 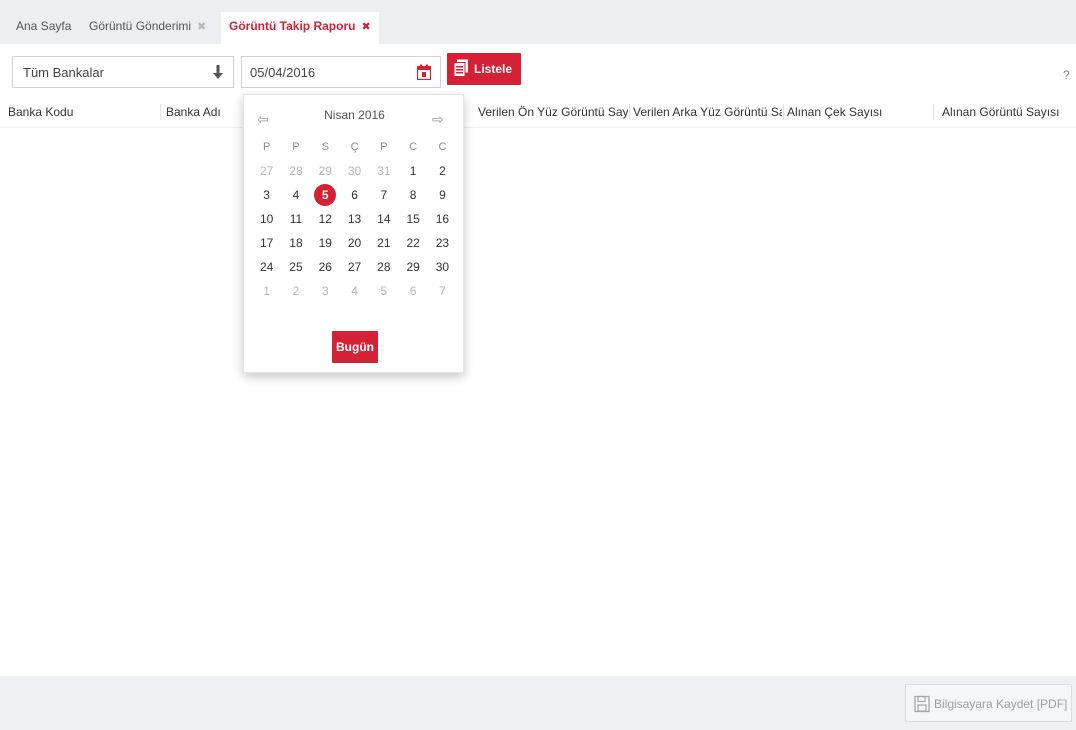 I want to click on tab-label: Görüntü Gönderimi, so click(x=140, y=26).